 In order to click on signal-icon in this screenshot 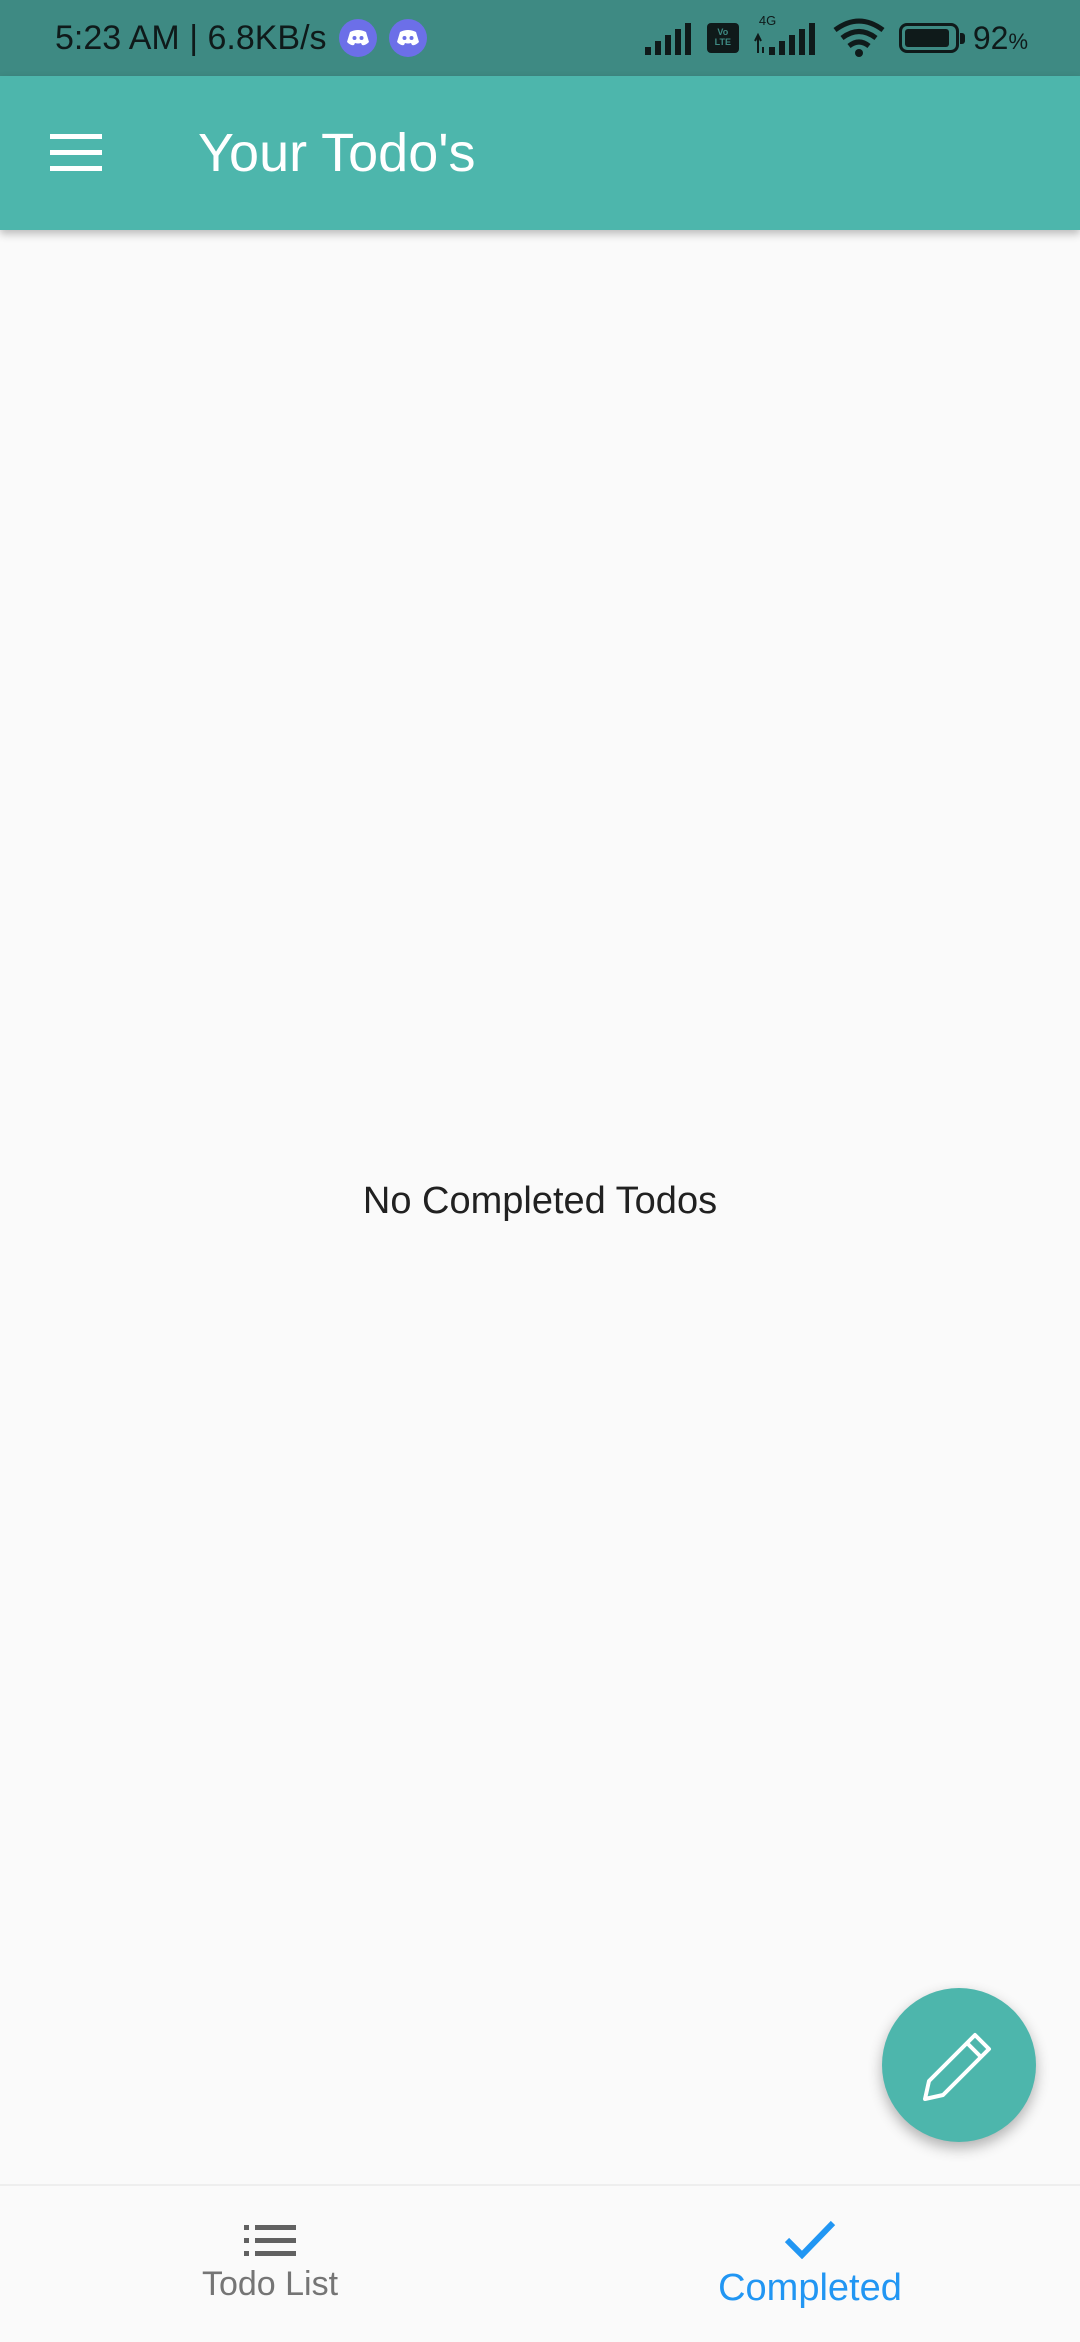, I will do `click(667, 39)`.